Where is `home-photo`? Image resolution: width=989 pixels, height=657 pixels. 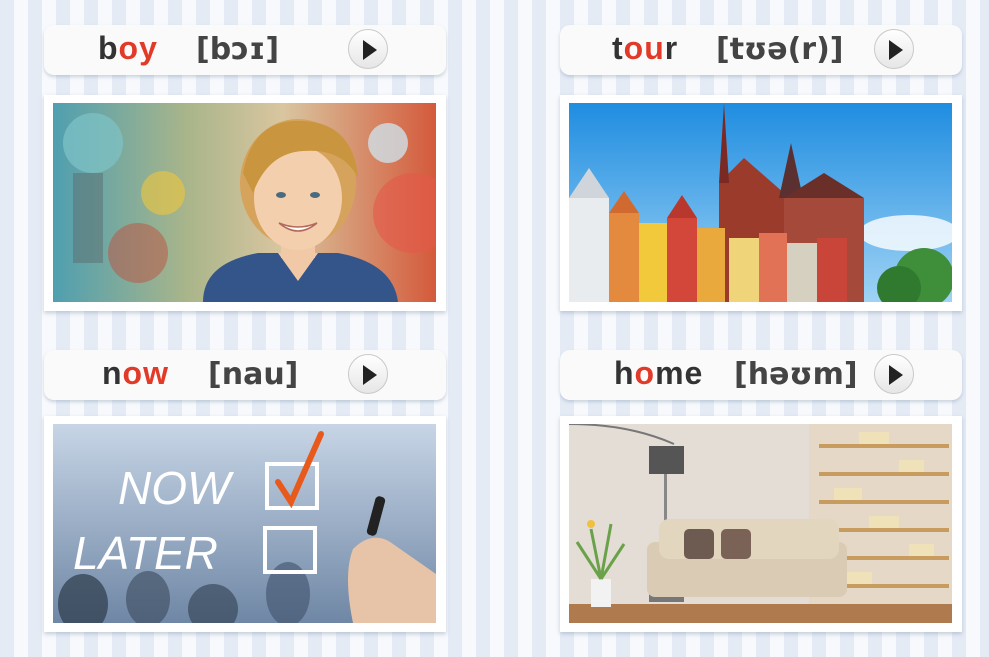 home-photo is located at coordinates (760, 523).